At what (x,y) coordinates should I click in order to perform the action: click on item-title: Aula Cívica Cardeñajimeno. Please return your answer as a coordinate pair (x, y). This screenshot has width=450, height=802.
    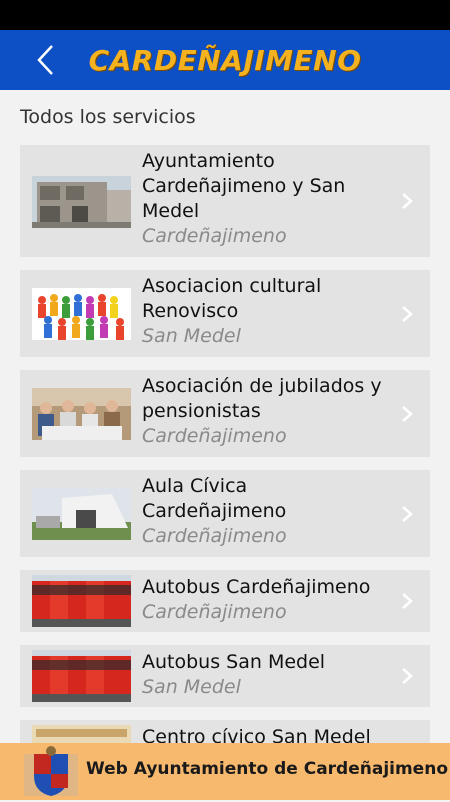
    Looking at the image, I should click on (266, 499).